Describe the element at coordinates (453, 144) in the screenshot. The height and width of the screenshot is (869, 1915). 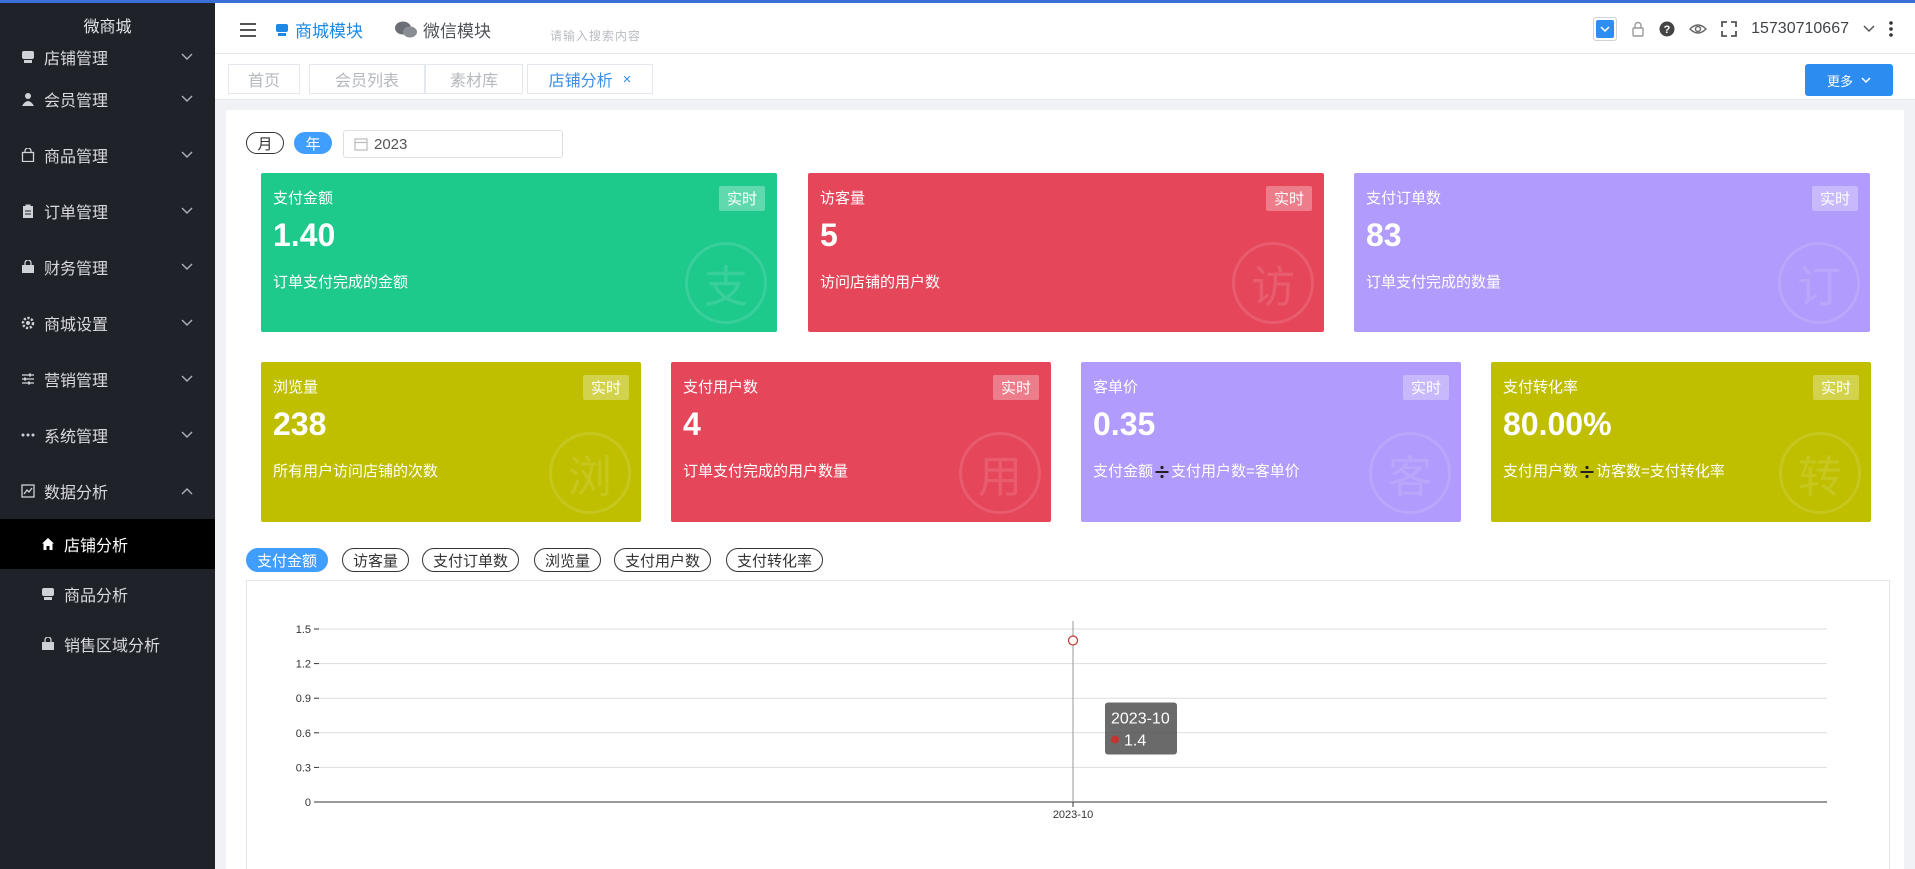
I see `year-picker: 2023` at that location.